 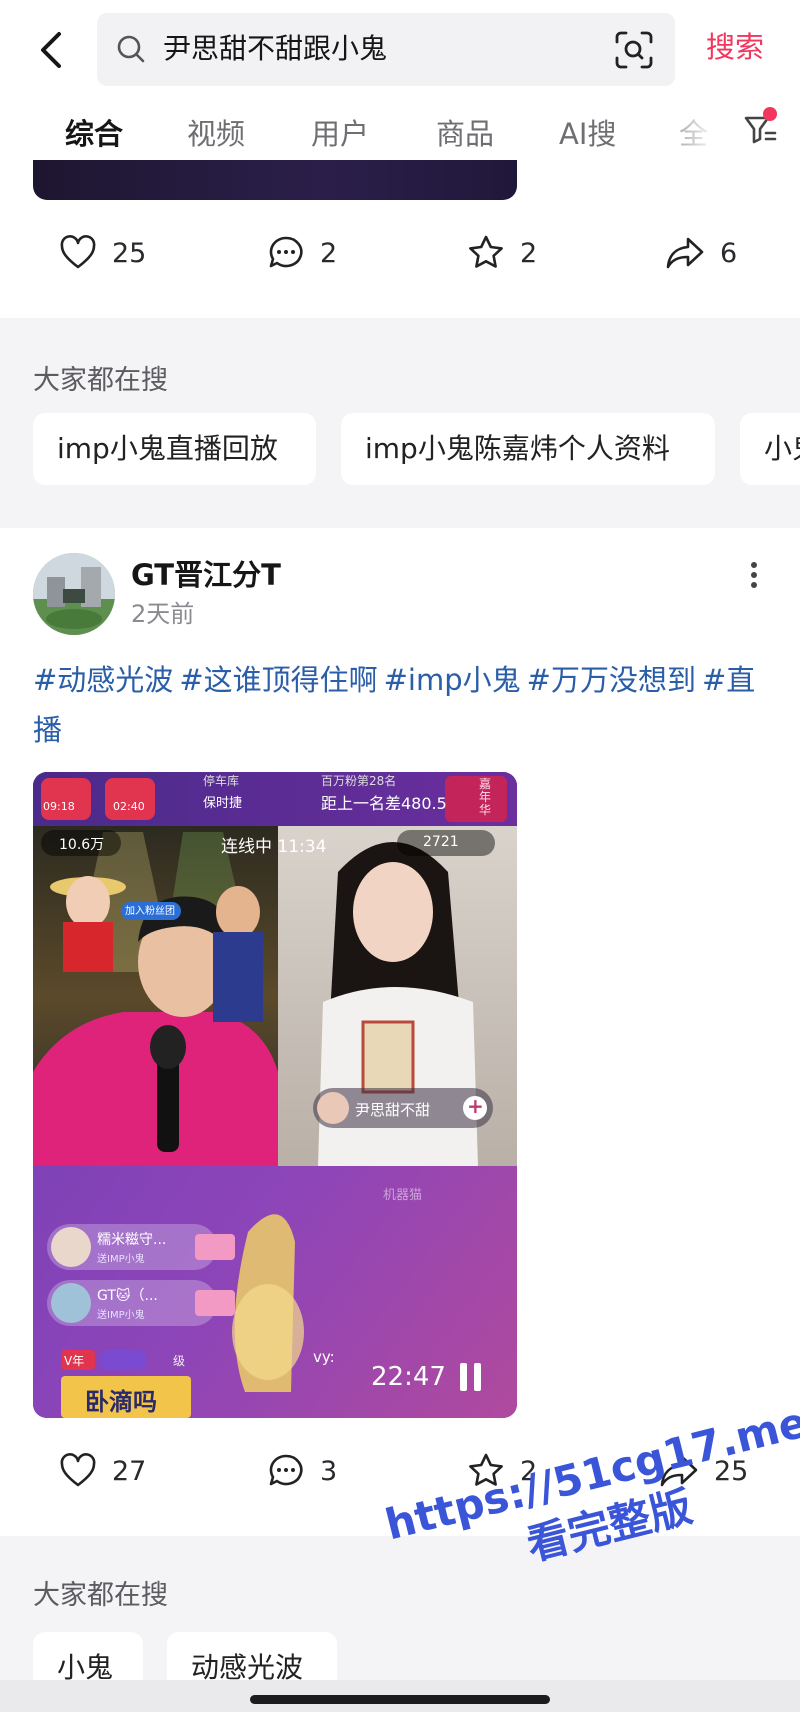 I want to click on tab-comprehensive: 综合, so click(x=94, y=134).